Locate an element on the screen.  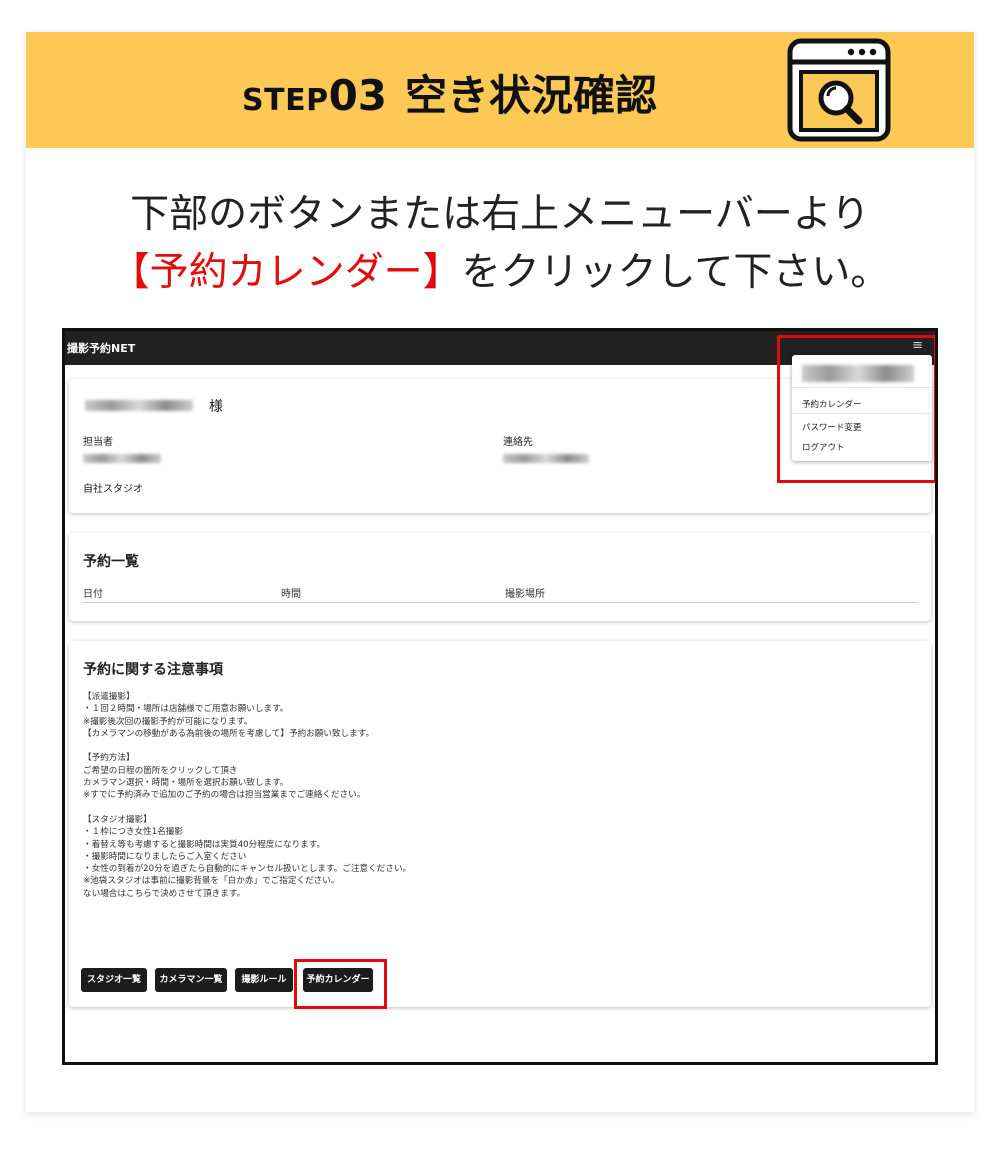
instruction-line2: 【予約カレンダー】をクリックして下さい。 is located at coordinates (500, 273).